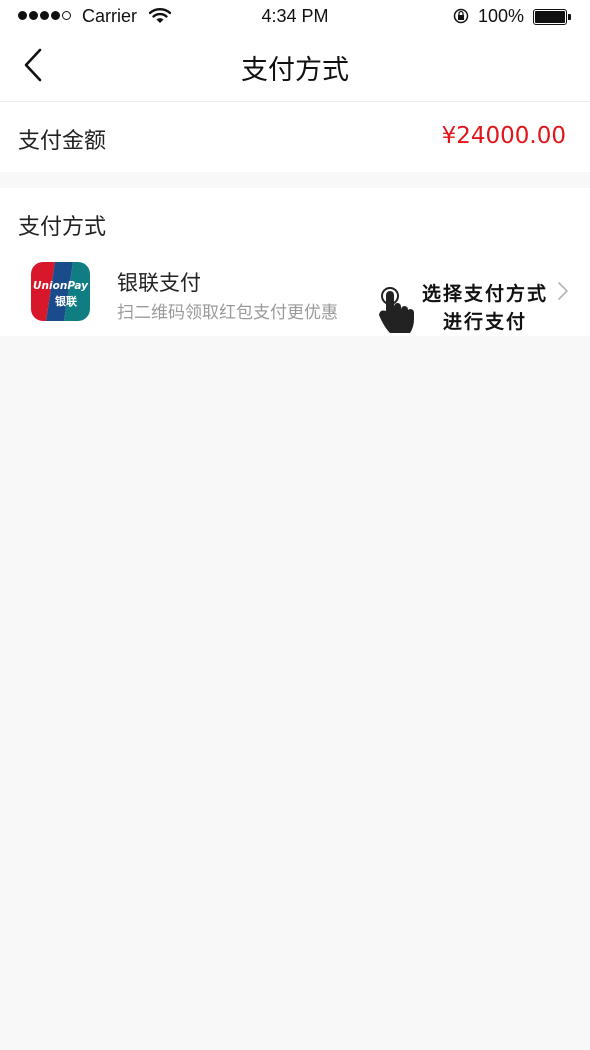 This screenshot has width=590, height=1050. I want to click on nav-bar: 支付方式, so click(295, 67).